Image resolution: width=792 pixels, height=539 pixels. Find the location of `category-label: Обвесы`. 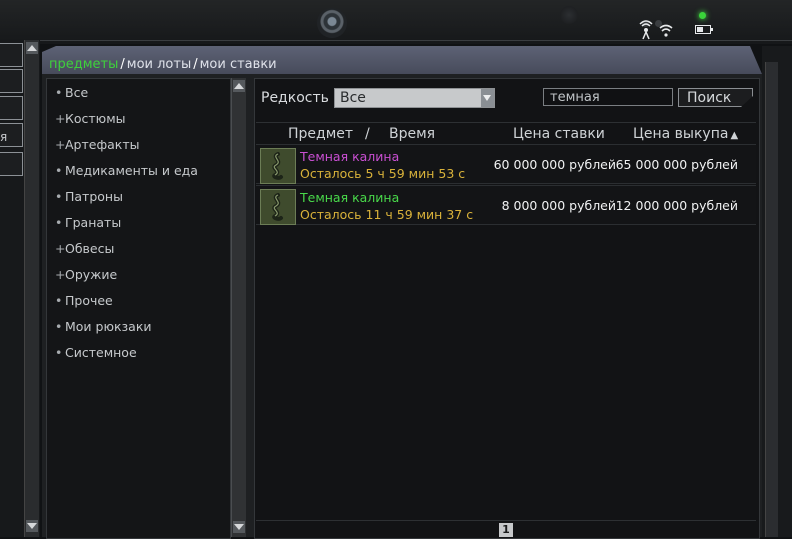

category-label: Обвесы is located at coordinates (90, 248).